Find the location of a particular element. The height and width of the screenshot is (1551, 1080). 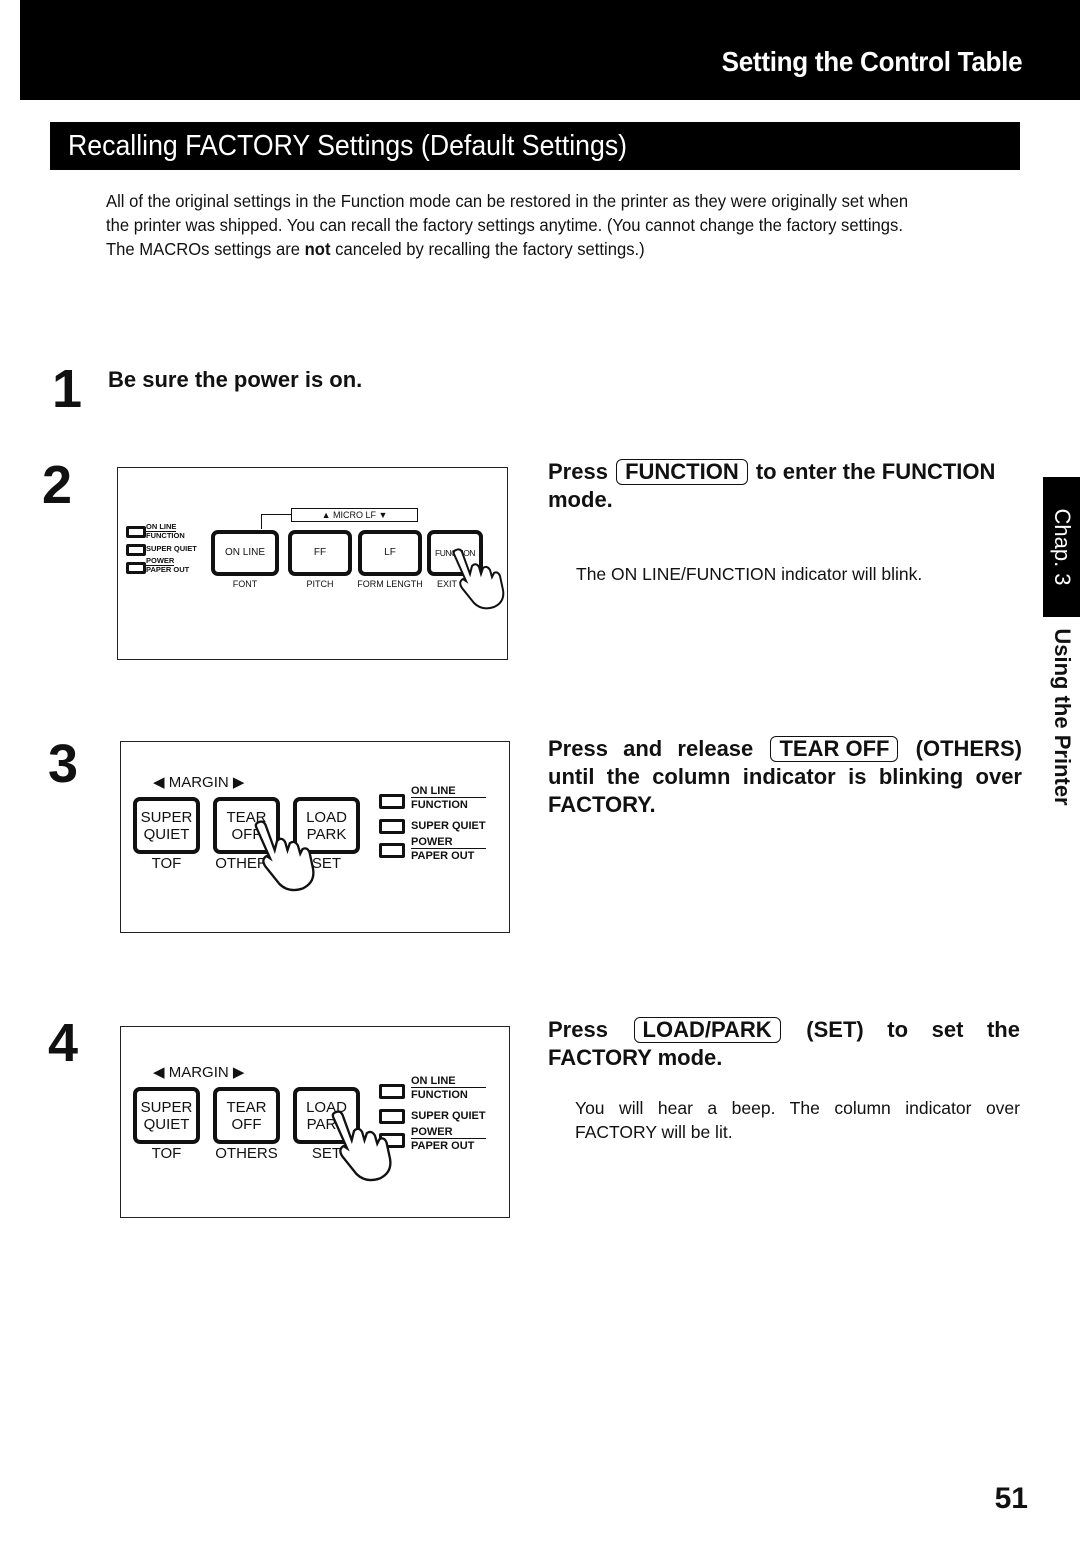

chapter-section-label: Using the Printer is located at coordinates (1062, 717).